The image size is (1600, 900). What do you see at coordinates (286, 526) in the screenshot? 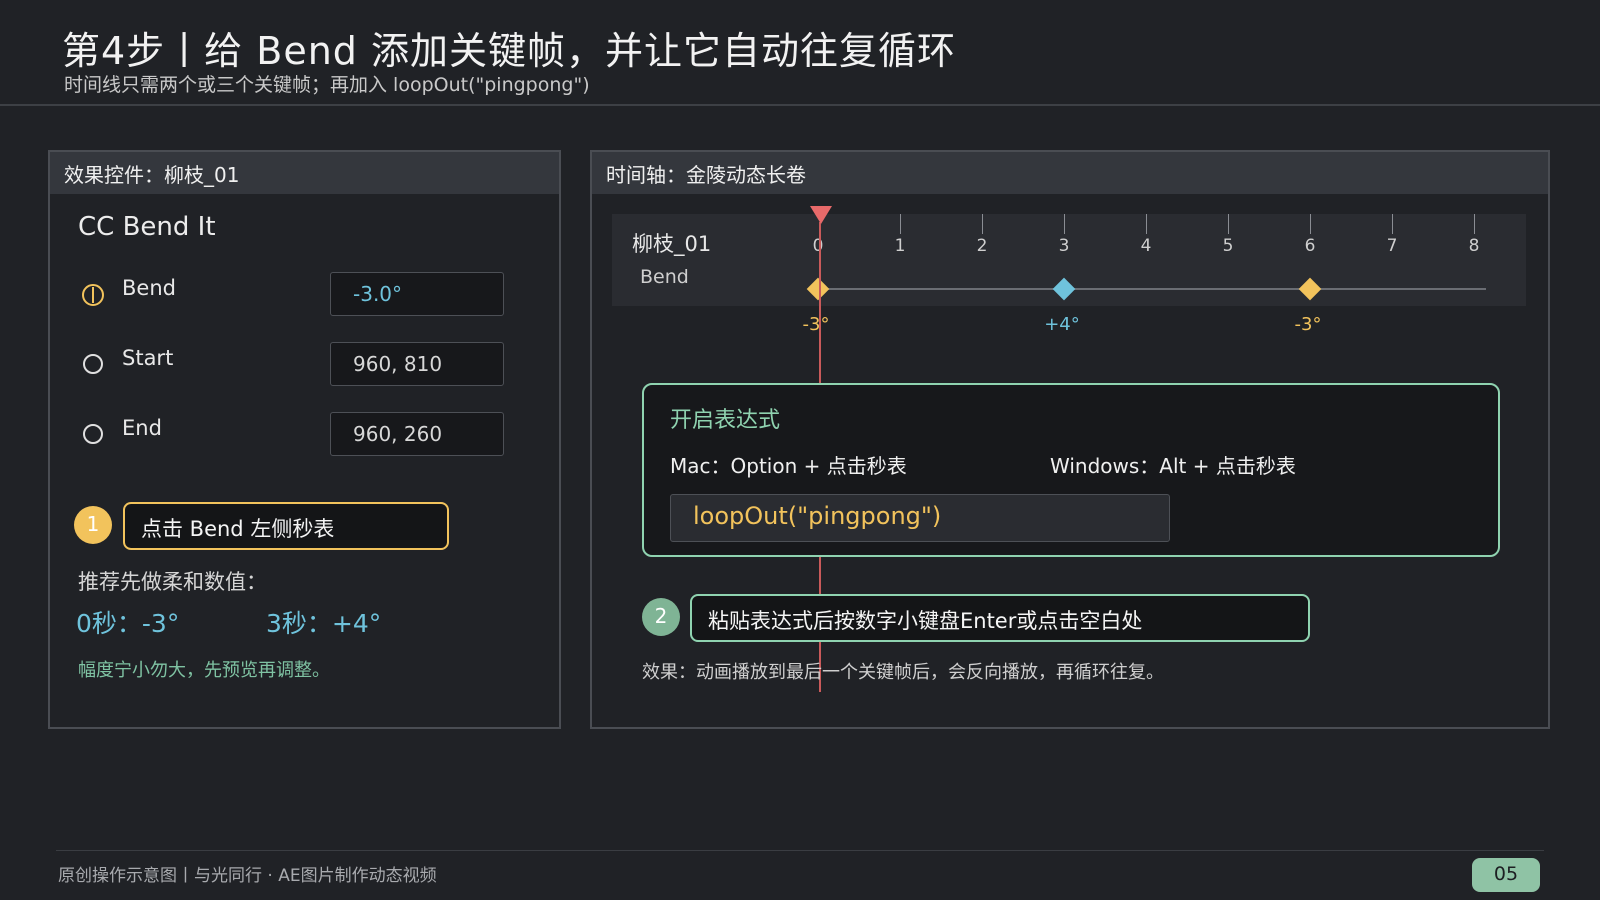
I see `step-1-callout: 点击 Bend 左侧秒表` at bounding box center [286, 526].